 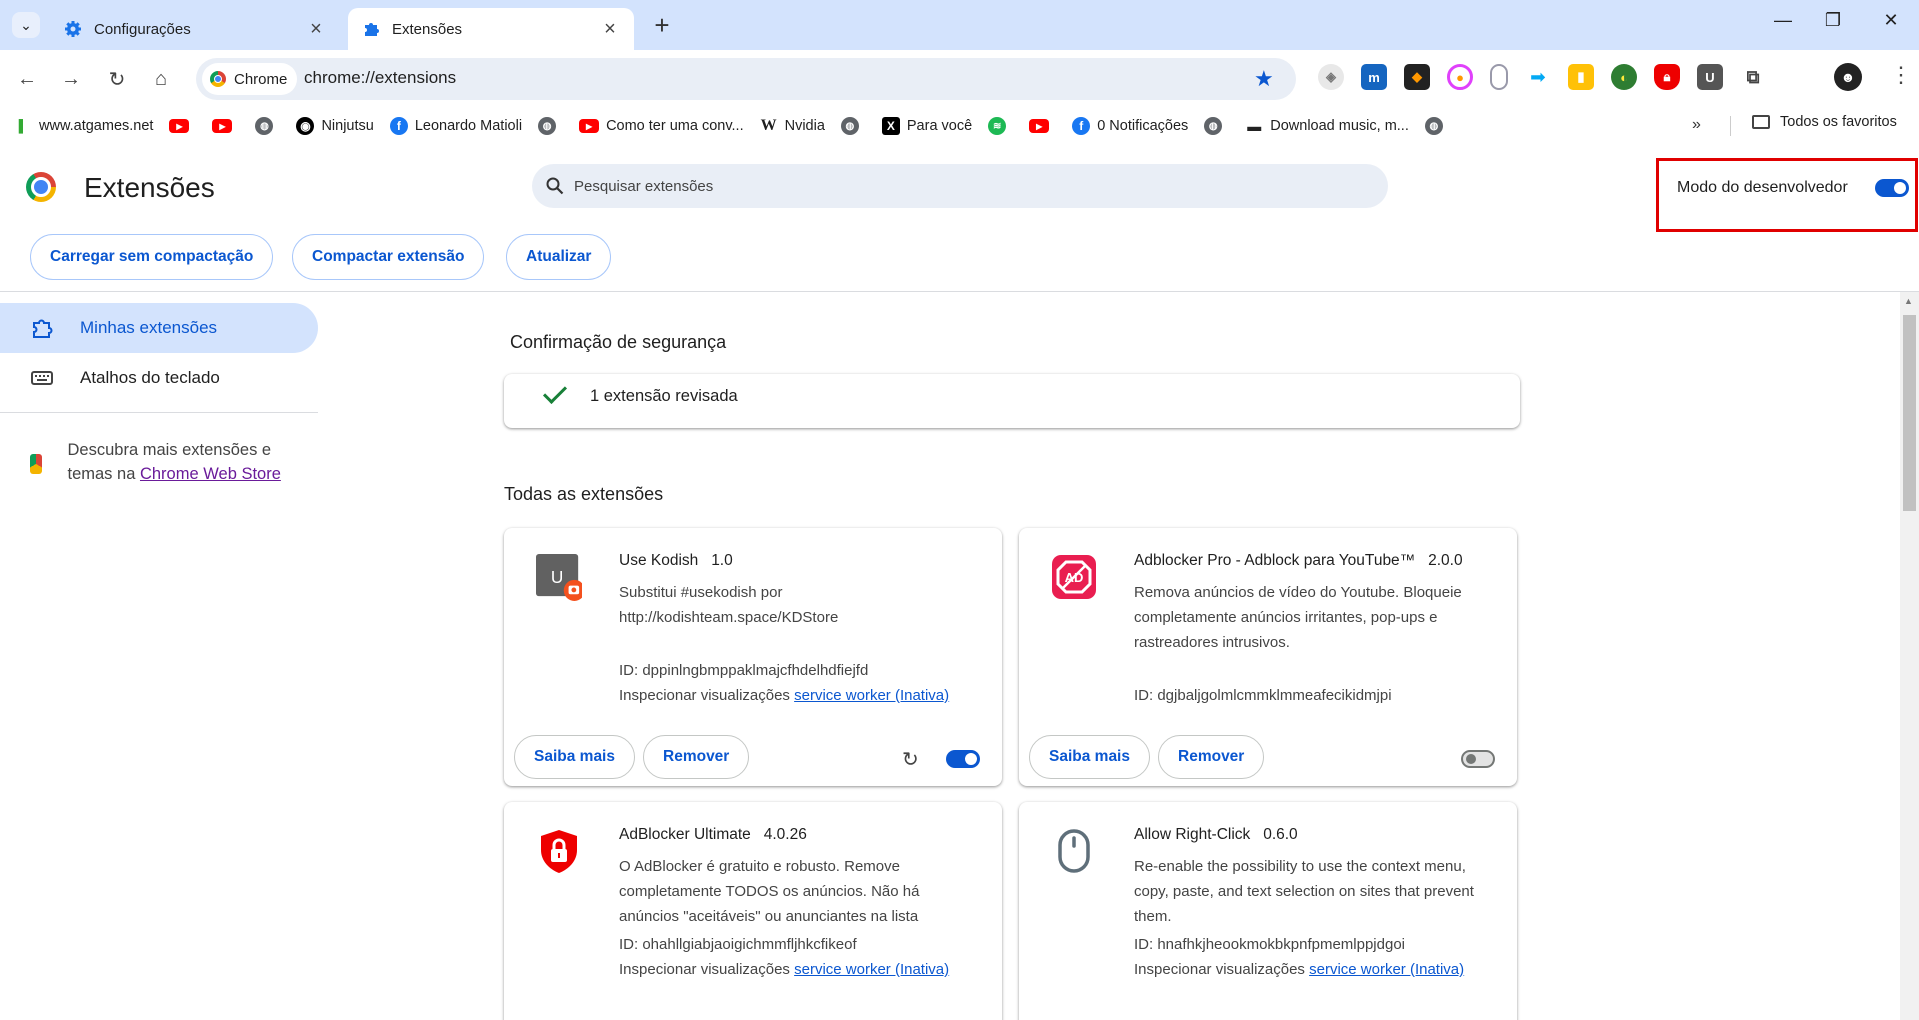 What do you see at coordinates (1892, 188) in the screenshot?
I see `developer-mode-toggle` at bounding box center [1892, 188].